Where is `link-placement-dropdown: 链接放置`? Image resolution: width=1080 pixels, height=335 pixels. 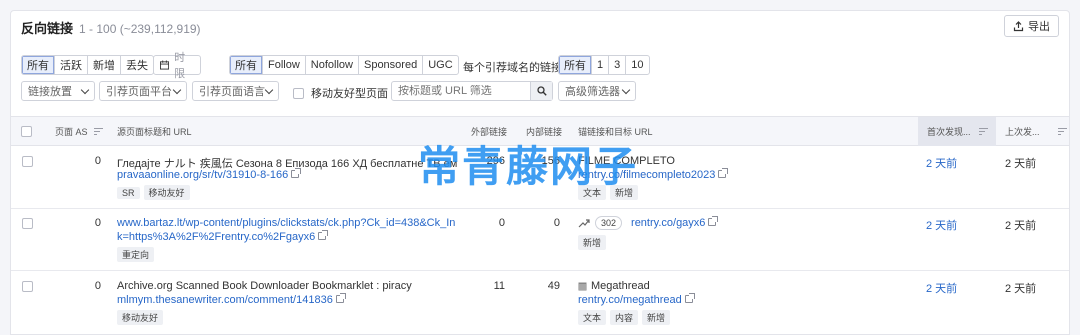
link-placement-dropdown: 链接放置 is located at coordinates (58, 91).